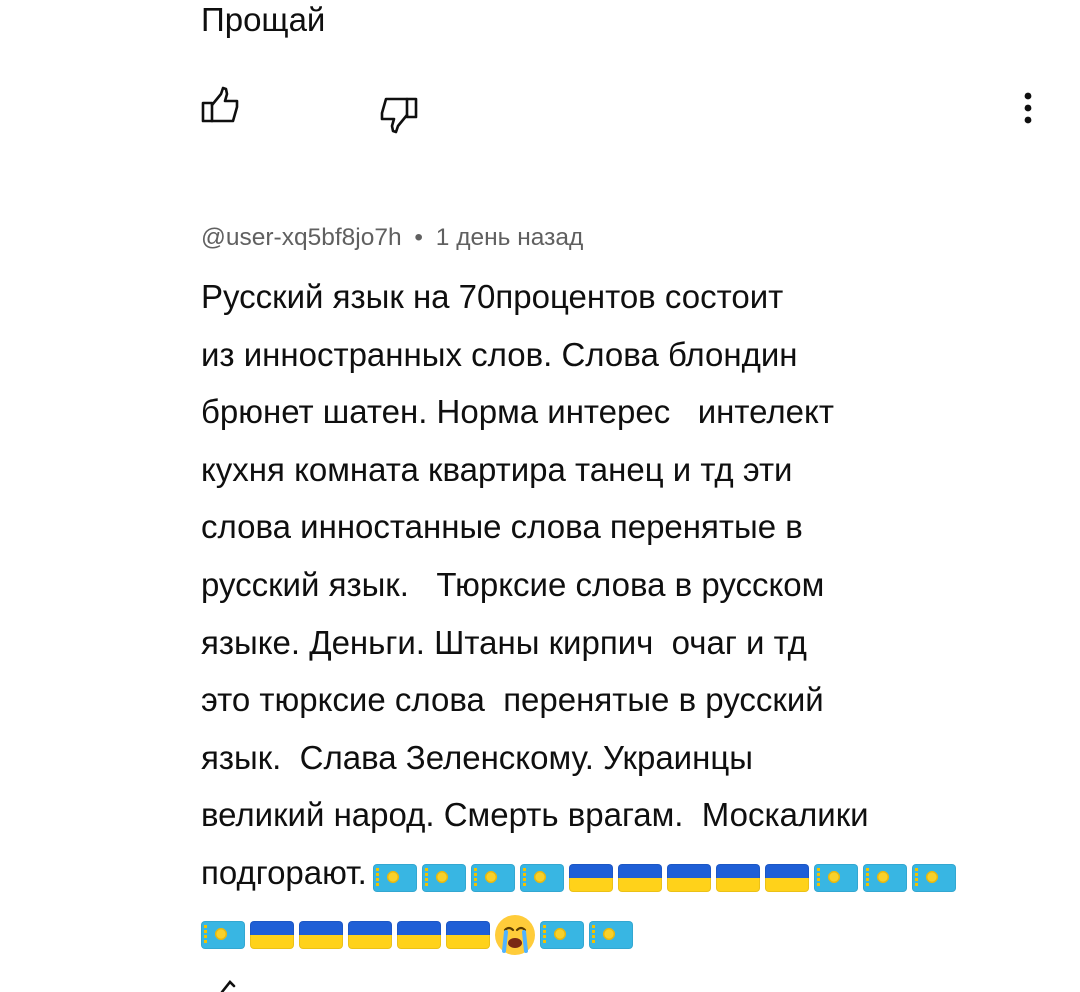 The width and height of the screenshot is (1080, 992). Describe the element at coordinates (512, 700) in the screenshot. I see `comment-line: это тюрксие слова перенятые в русский` at that location.